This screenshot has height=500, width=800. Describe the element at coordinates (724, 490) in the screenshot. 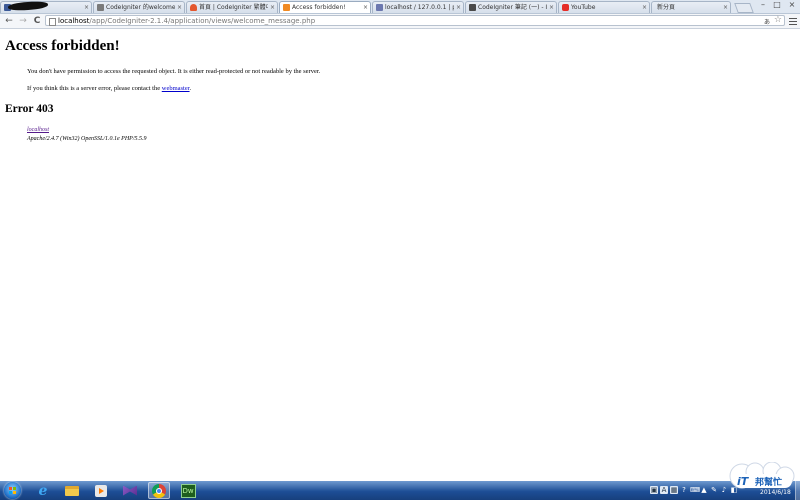

I see `tray-volume-icon: ♪` at that location.